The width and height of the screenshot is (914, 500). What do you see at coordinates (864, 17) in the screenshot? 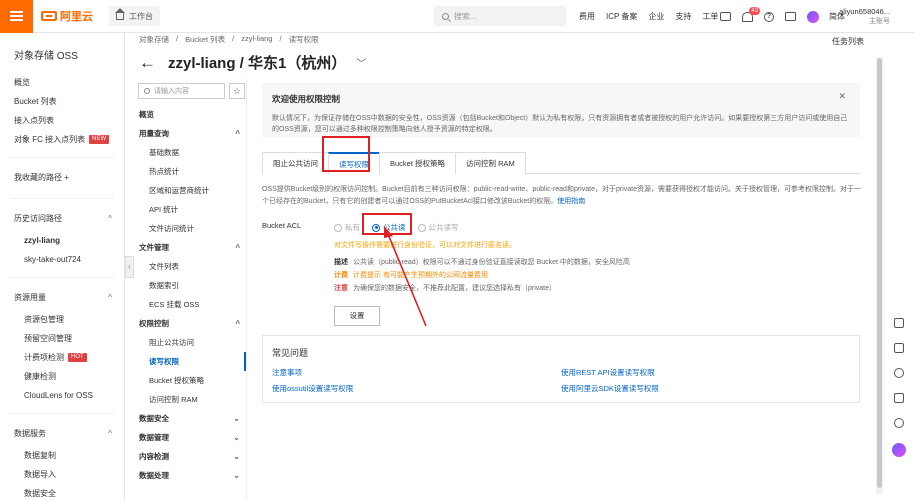
I see `user-menu: aliyun658046... 主账号` at bounding box center [864, 17].